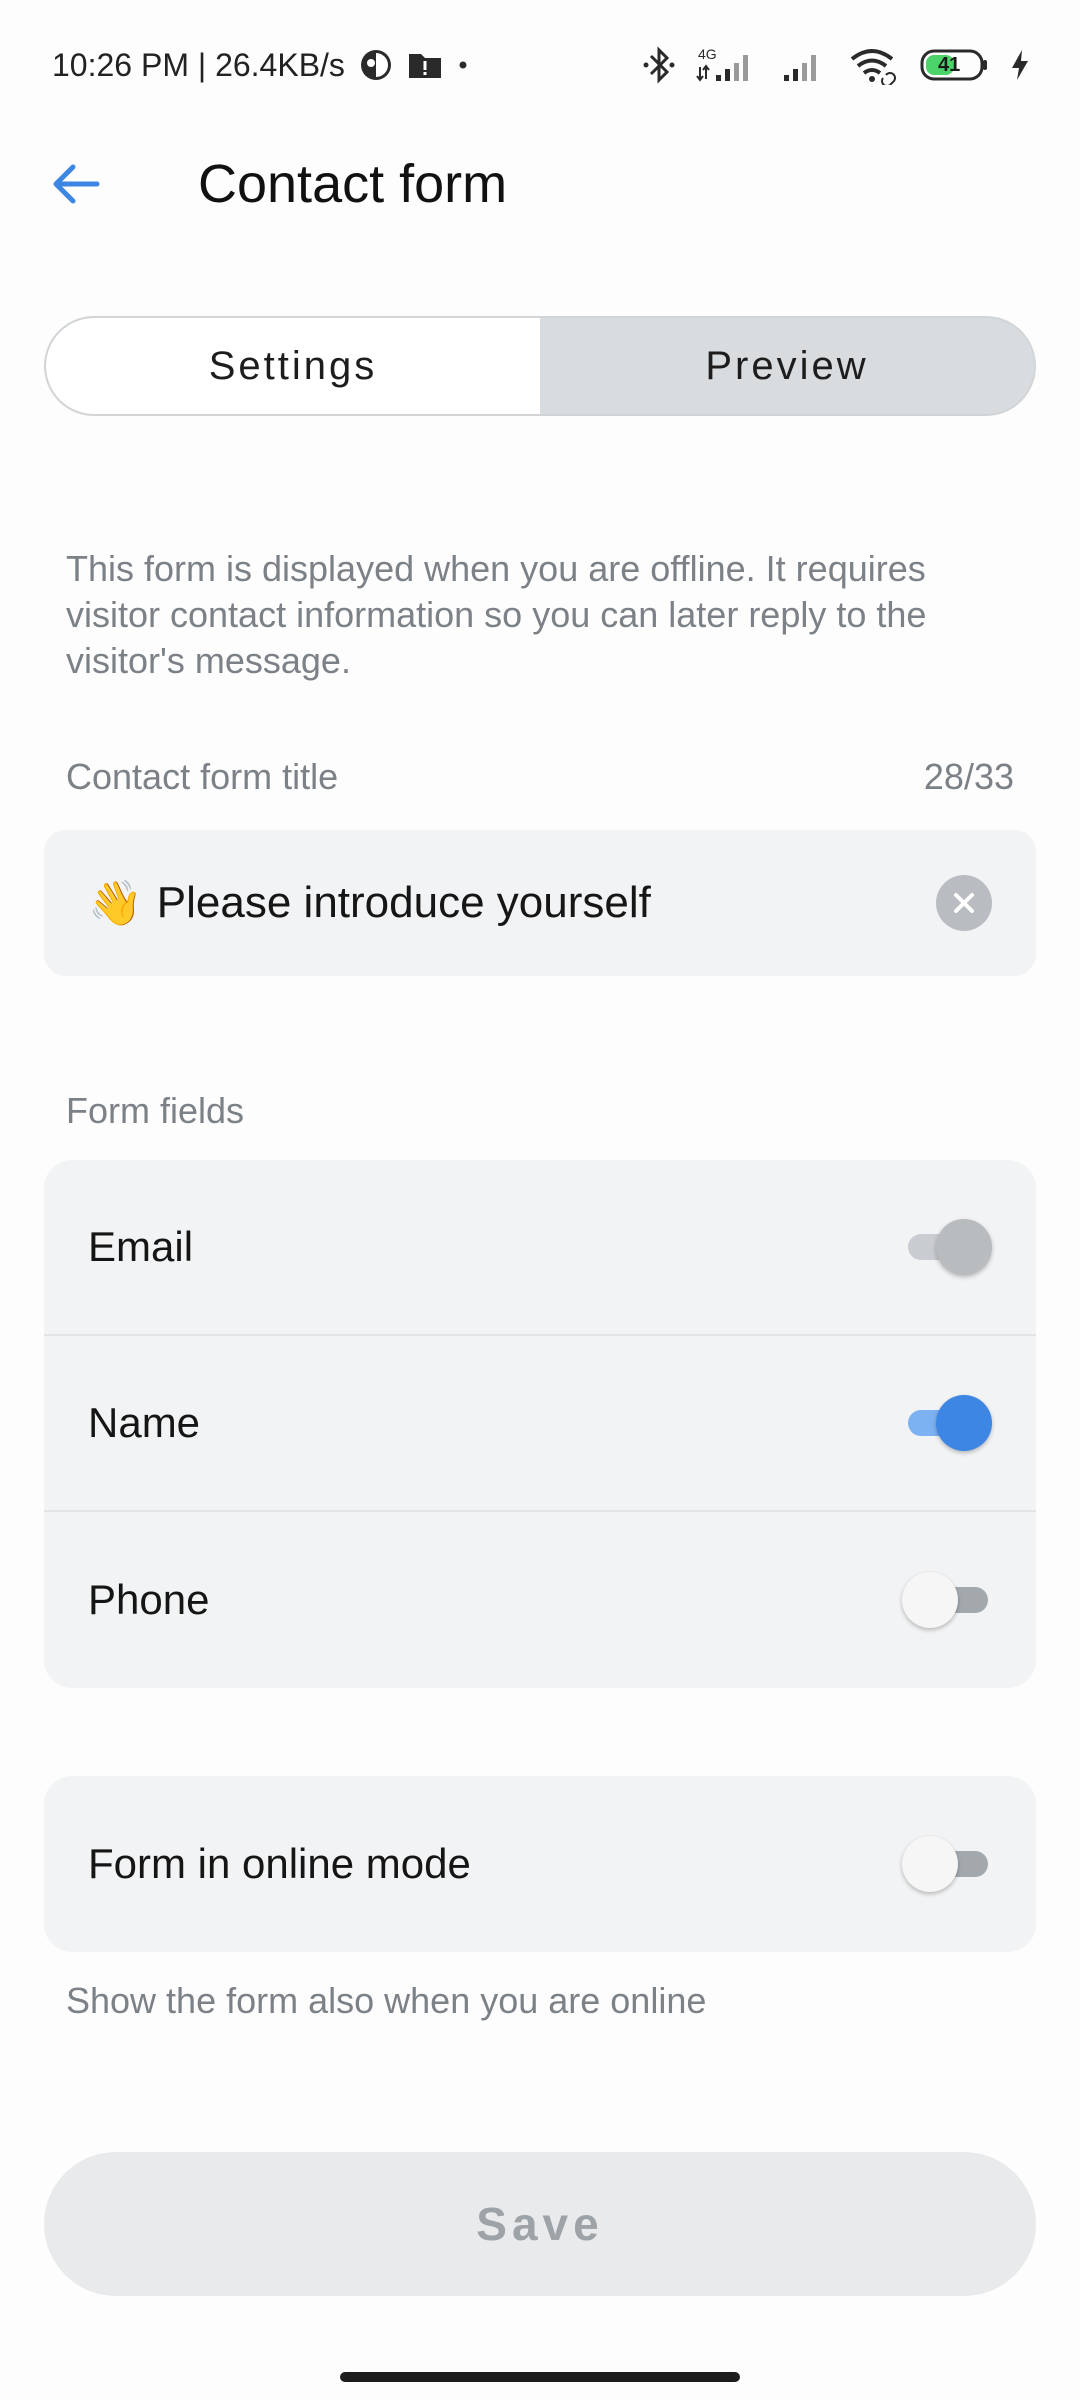 The height and width of the screenshot is (2400, 1080). Describe the element at coordinates (1020, 65) in the screenshot. I see `charging-icon` at that location.